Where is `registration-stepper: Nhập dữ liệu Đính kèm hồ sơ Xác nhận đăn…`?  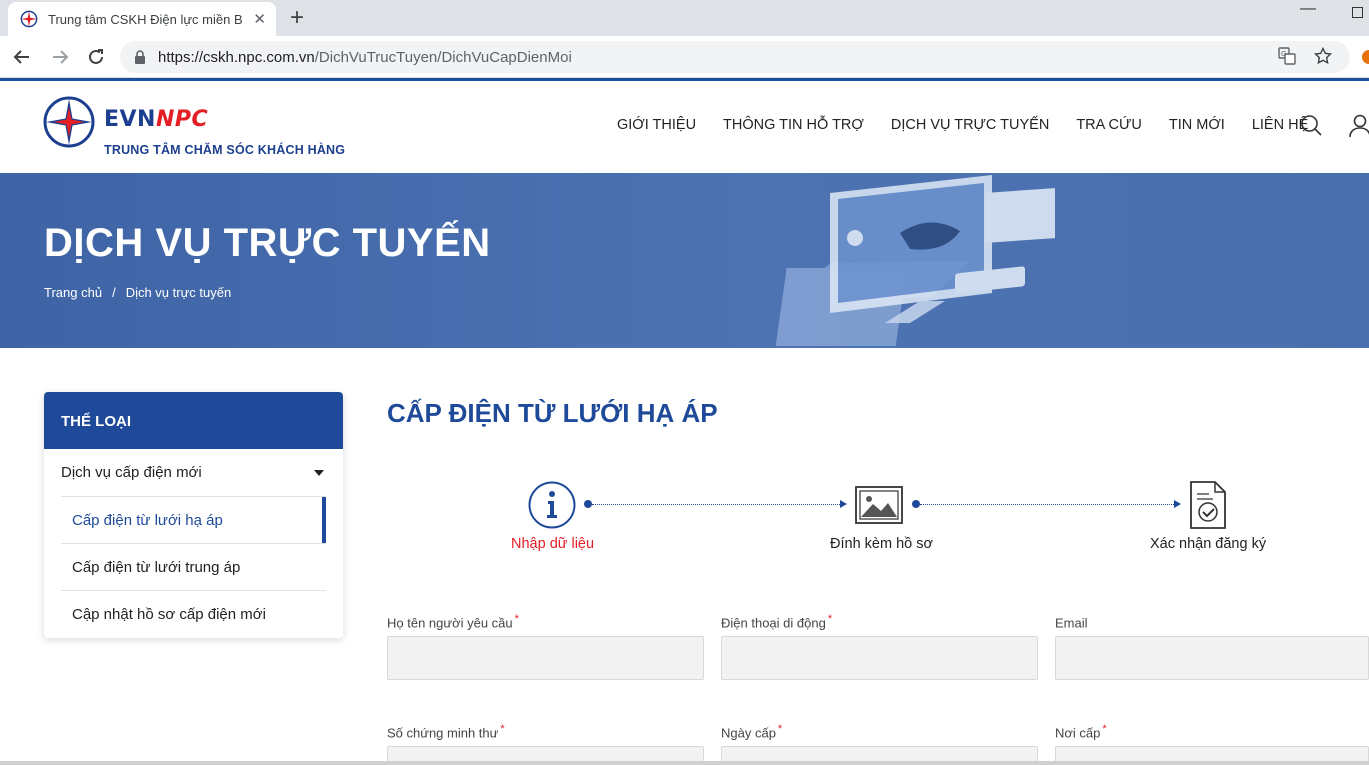 registration-stepper: Nhập dữ liệu Đính kèm hồ sơ Xác nhận đăn… is located at coordinates (878, 518).